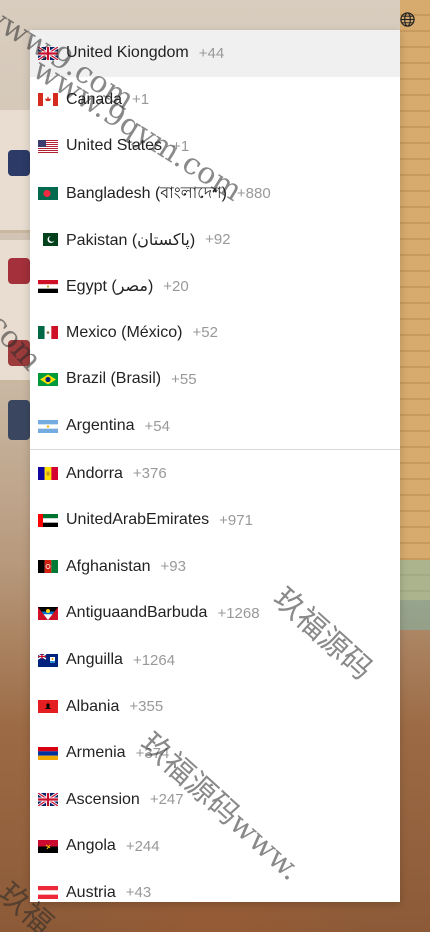  I want to click on uae-flag-icon, so click(48, 520).